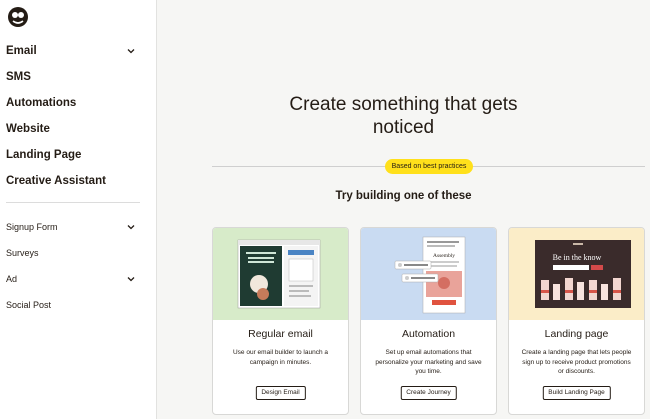 This screenshot has height=419, width=650. Describe the element at coordinates (428, 334) in the screenshot. I see `card-title: Automation` at that location.